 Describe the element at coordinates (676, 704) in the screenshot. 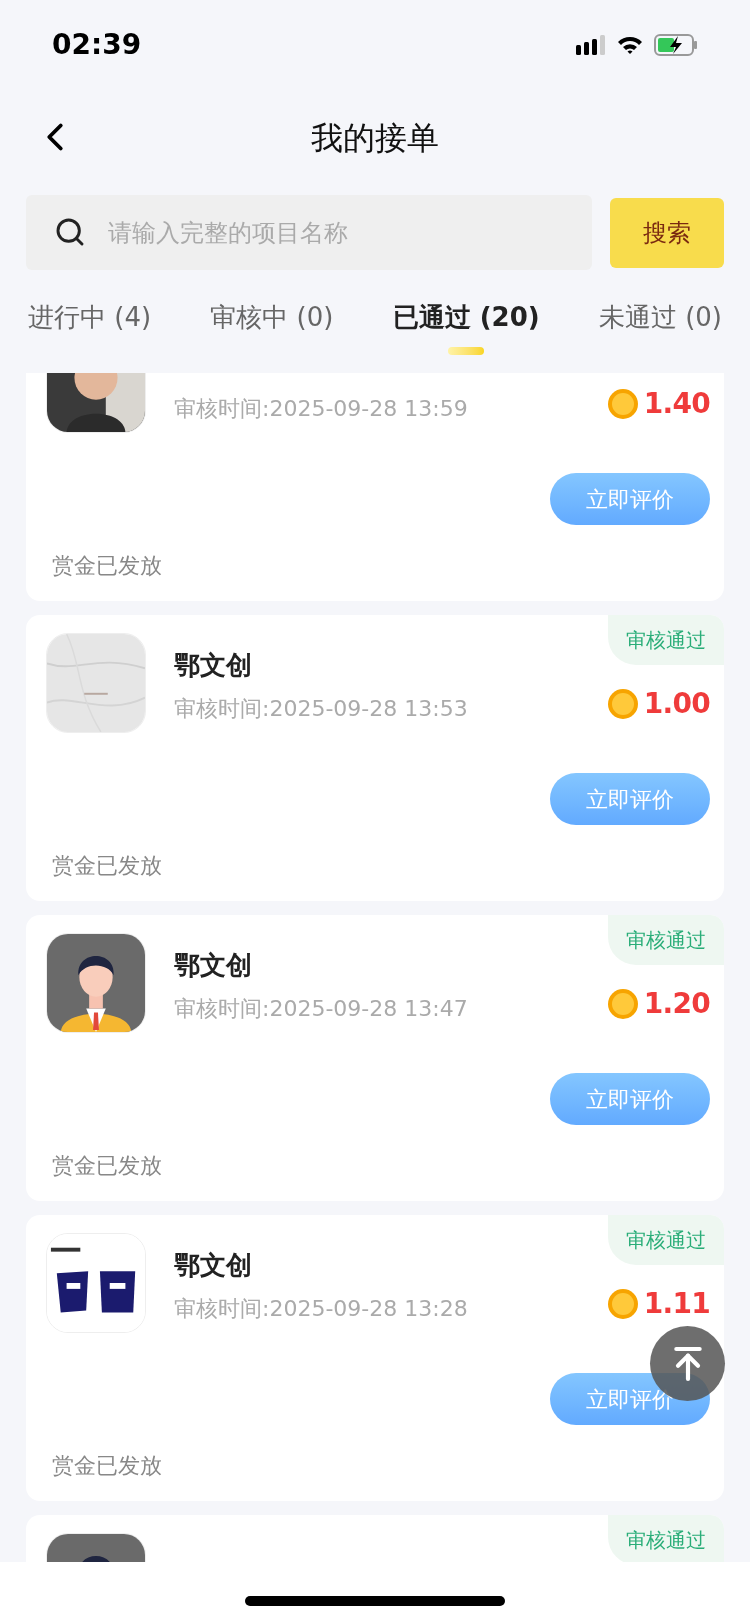

I see `reward-amount: 1.00` at that location.